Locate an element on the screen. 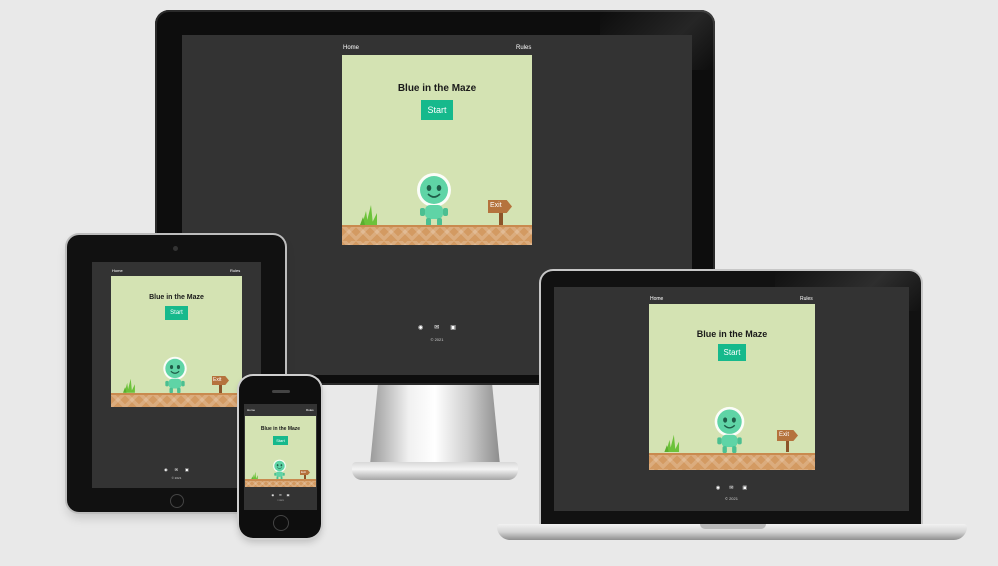  monitor-stand-neck is located at coordinates (435, 425).